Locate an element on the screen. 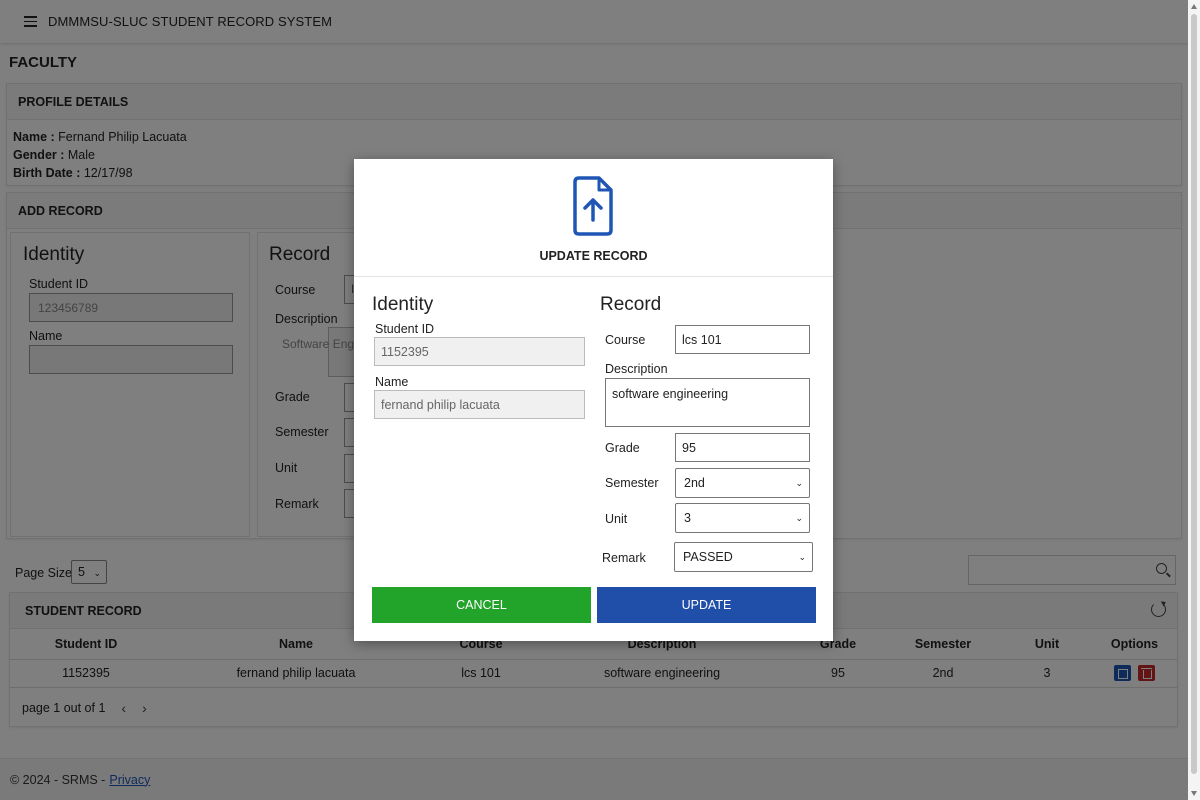 The width and height of the screenshot is (1200, 800). modal-unit-label: Unit is located at coordinates (616, 519).